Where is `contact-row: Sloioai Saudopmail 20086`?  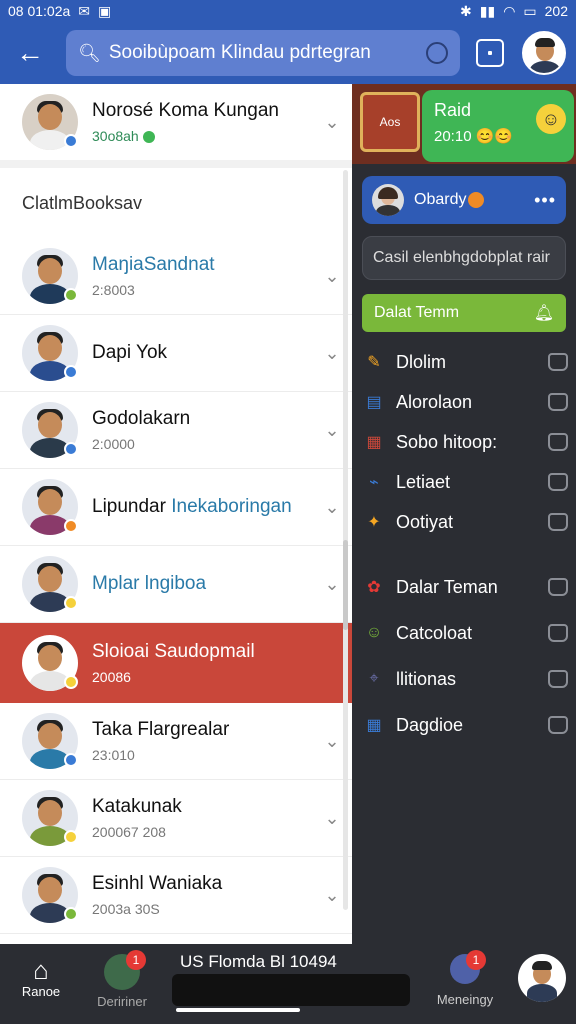
contact-row: Sloioai Saudopmail 20086 is located at coordinates (176, 663).